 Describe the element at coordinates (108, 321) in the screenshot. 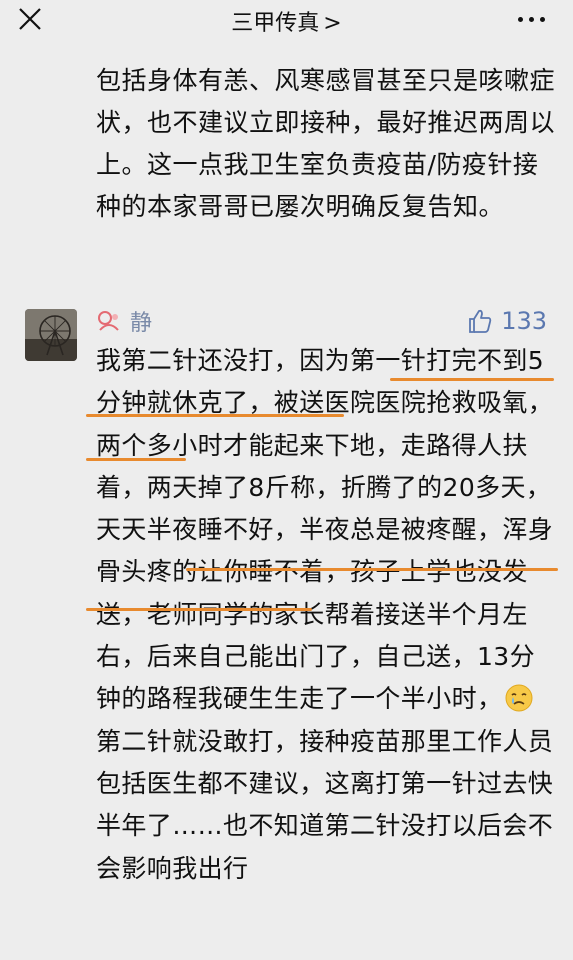

I see `user-badge-icon` at that location.